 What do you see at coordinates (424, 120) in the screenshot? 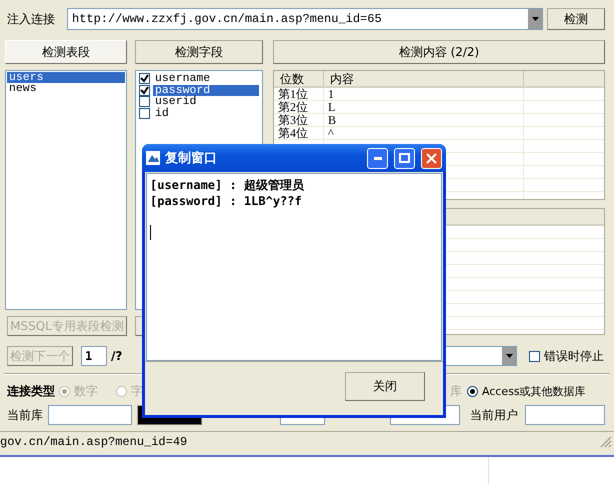
I see `table-cell: B` at bounding box center [424, 120].